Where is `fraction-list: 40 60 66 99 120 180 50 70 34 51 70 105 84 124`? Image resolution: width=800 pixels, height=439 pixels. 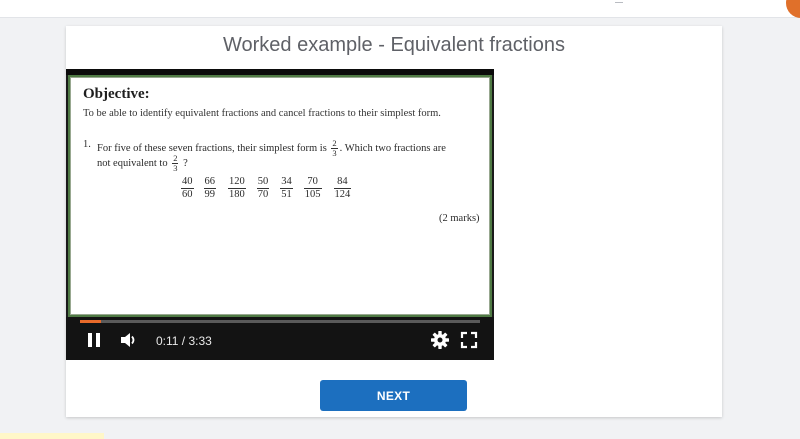
fraction-list: 40 60 66 99 120 180 50 70 34 51 70 105 84 124 is located at coordinates (266, 188).